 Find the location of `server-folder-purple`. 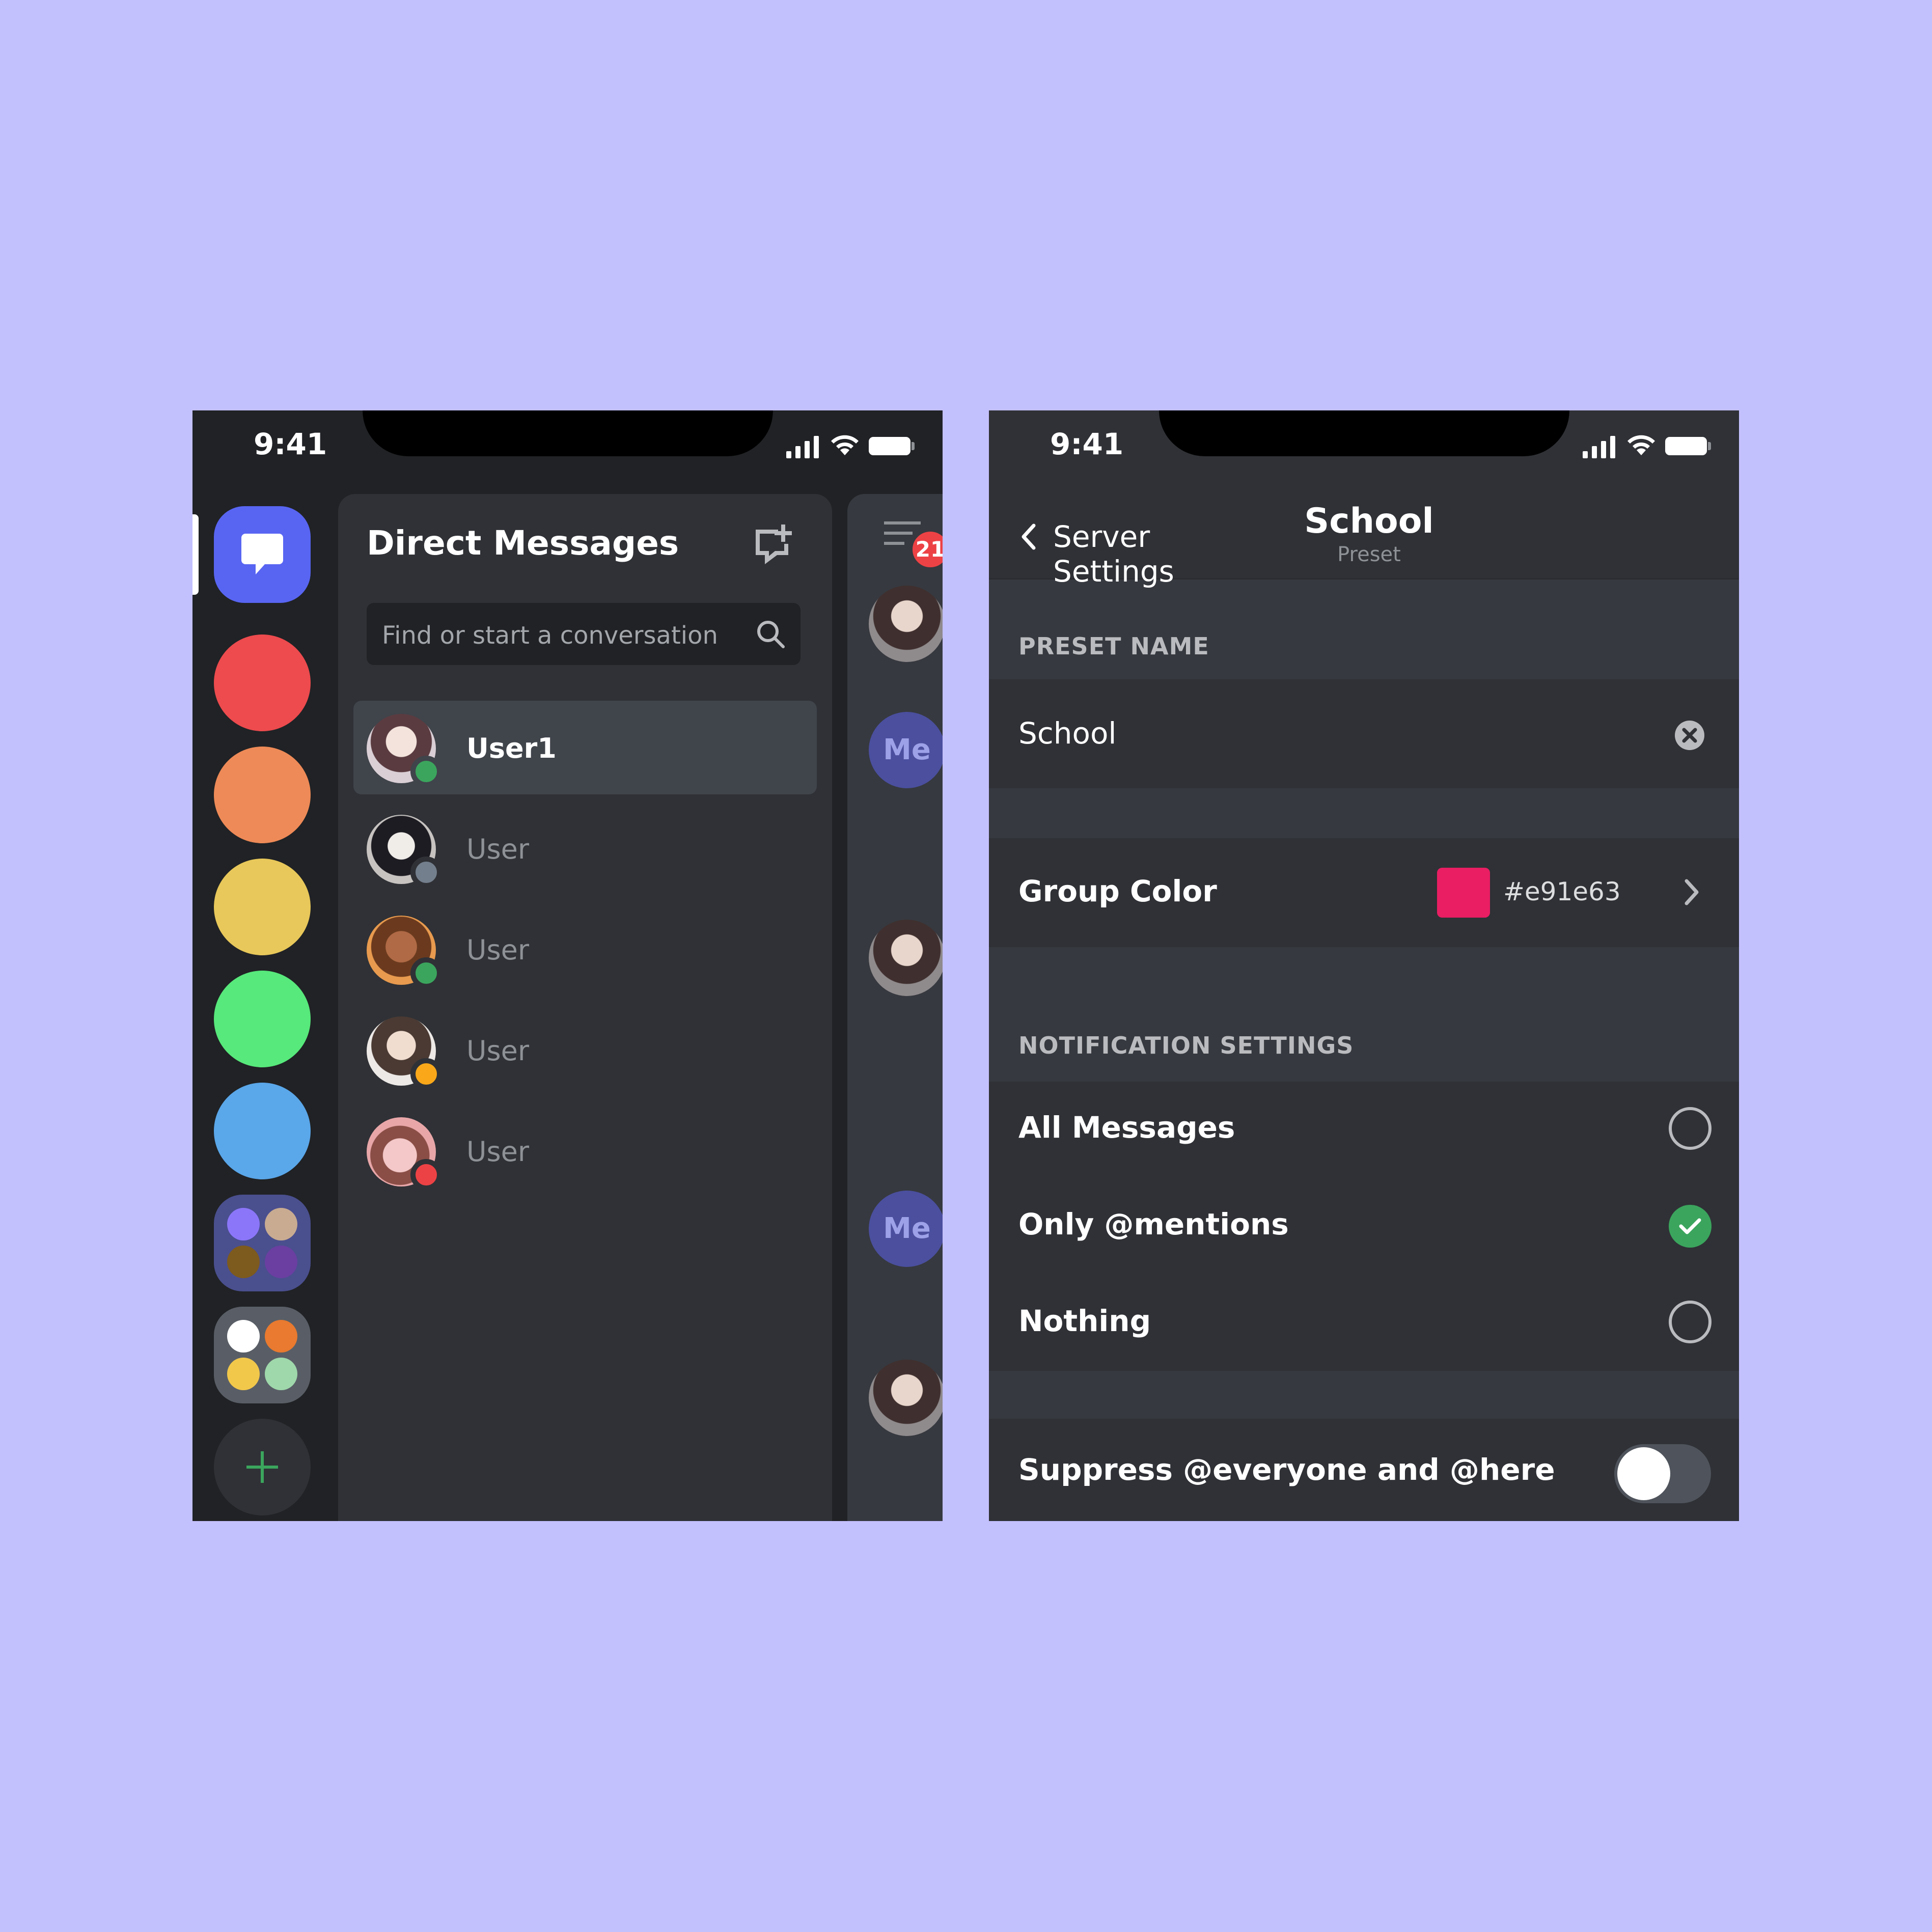

server-folder-purple is located at coordinates (262, 1243).